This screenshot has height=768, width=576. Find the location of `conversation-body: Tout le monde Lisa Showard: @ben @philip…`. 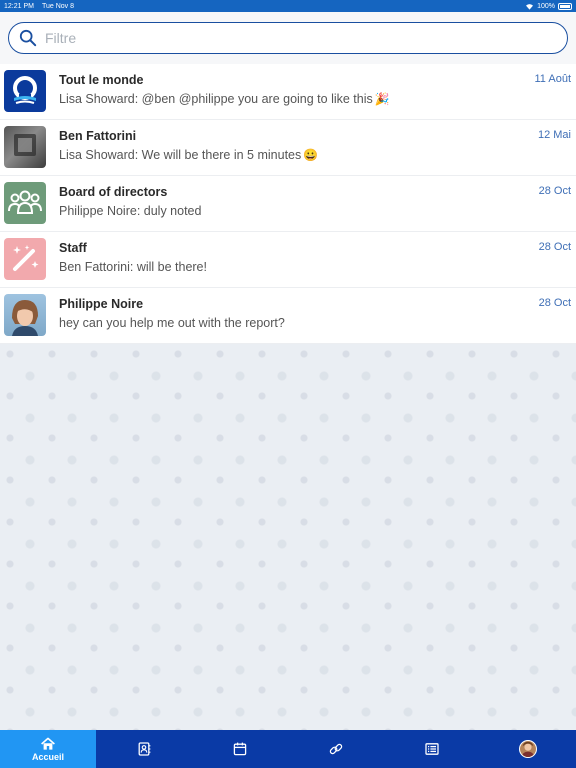

conversation-body: Tout le monde Lisa Showard: @ben @philip… is located at coordinates (315, 88).